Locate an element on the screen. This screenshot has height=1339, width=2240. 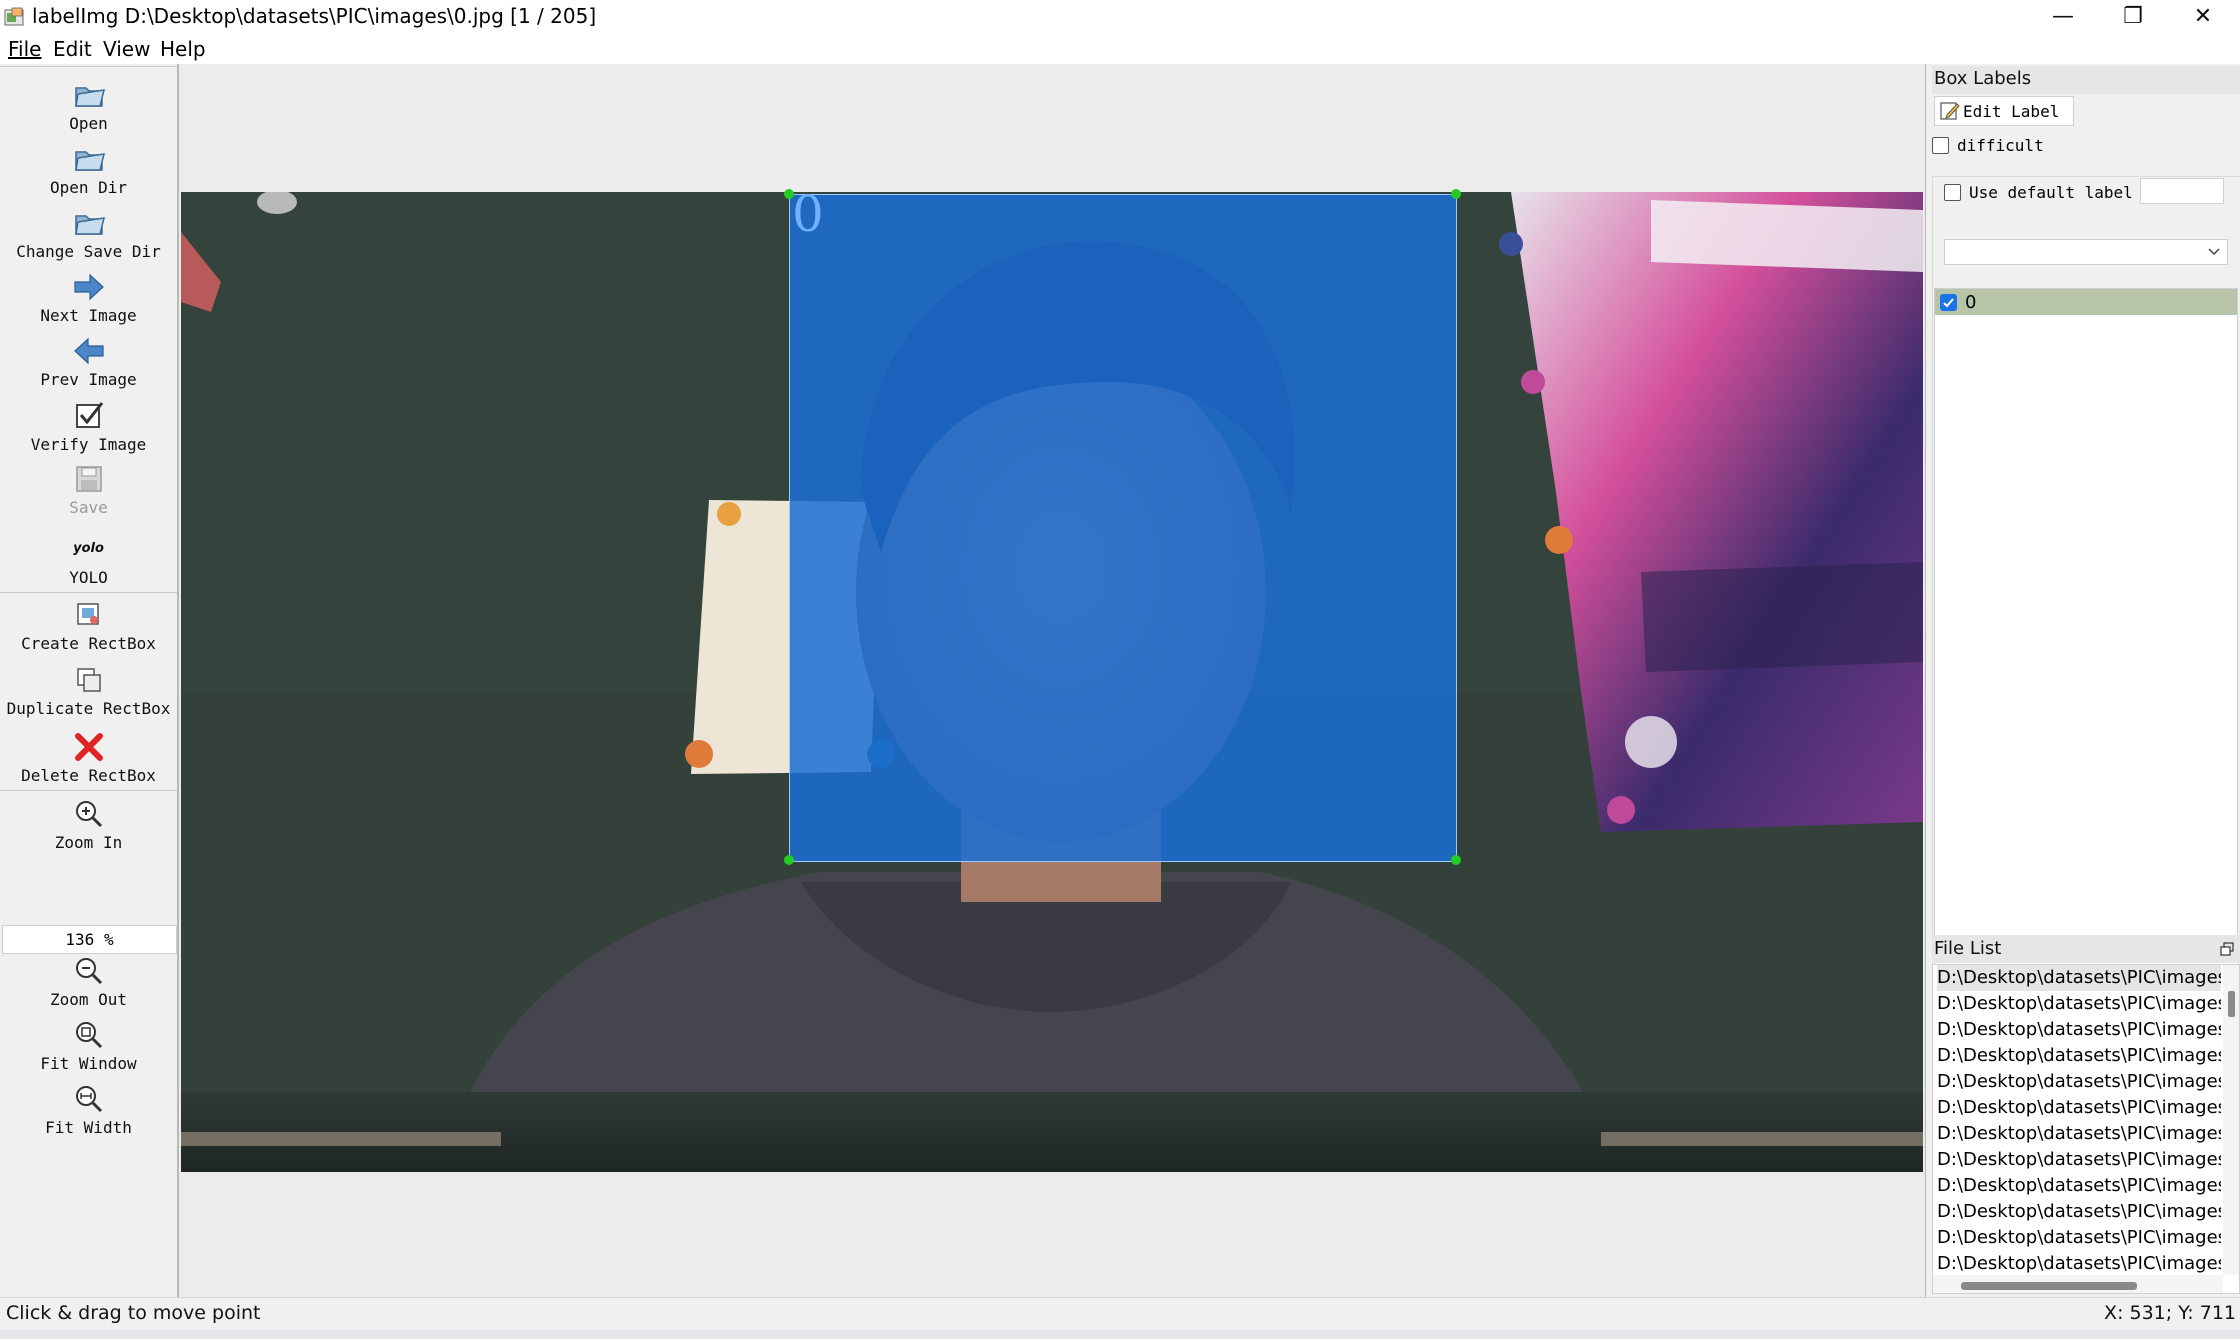
menu-view: View is located at coordinates (126, 49).